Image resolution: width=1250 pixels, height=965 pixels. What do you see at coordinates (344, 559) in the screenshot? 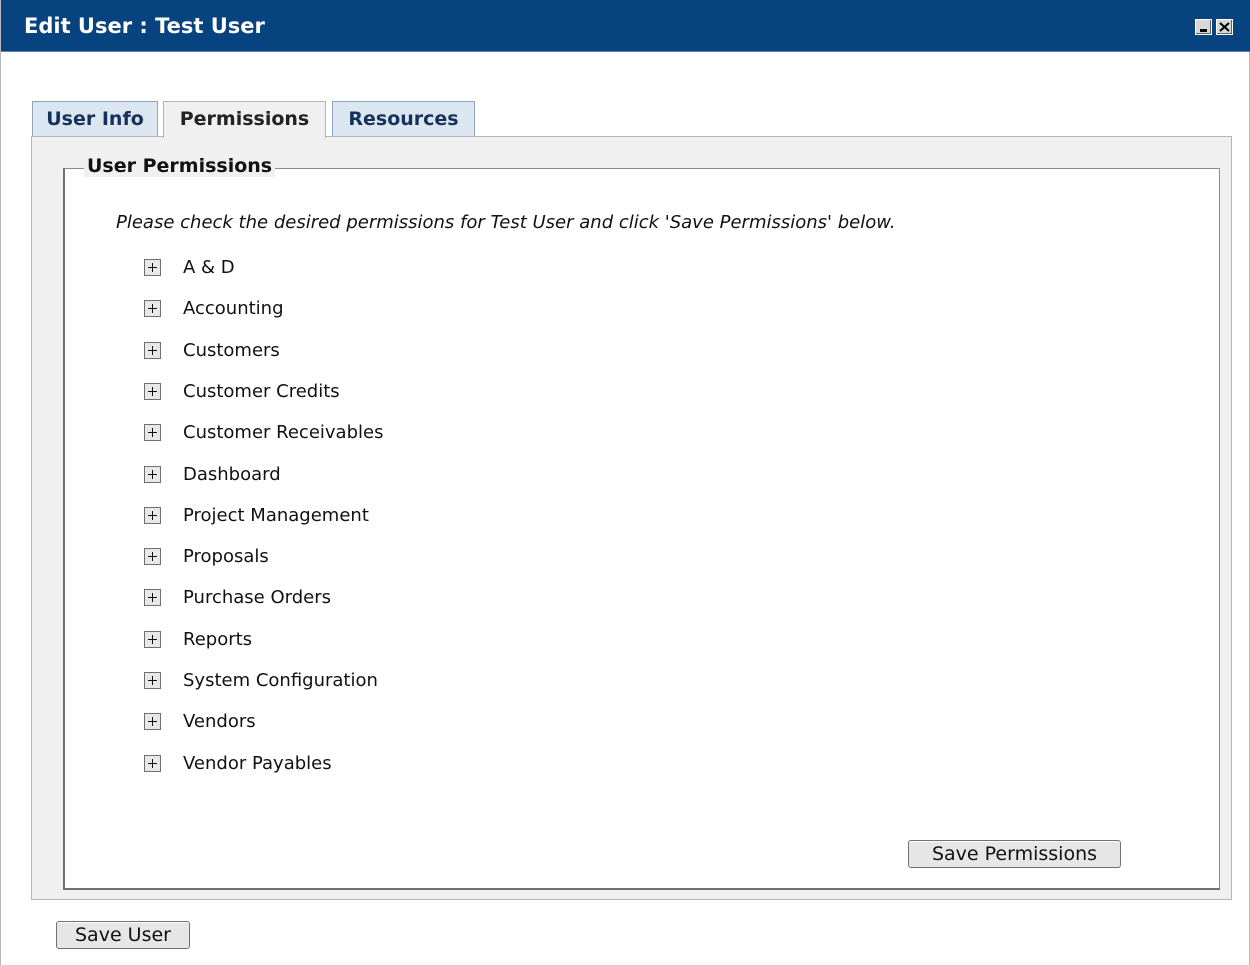
I see `tree-item: Proposals` at bounding box center [344, 559].